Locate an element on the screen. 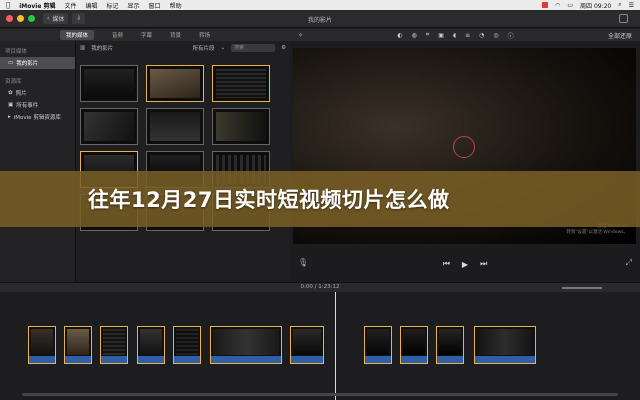  window-title: 我的影片 is located at coordinates (319, 20).